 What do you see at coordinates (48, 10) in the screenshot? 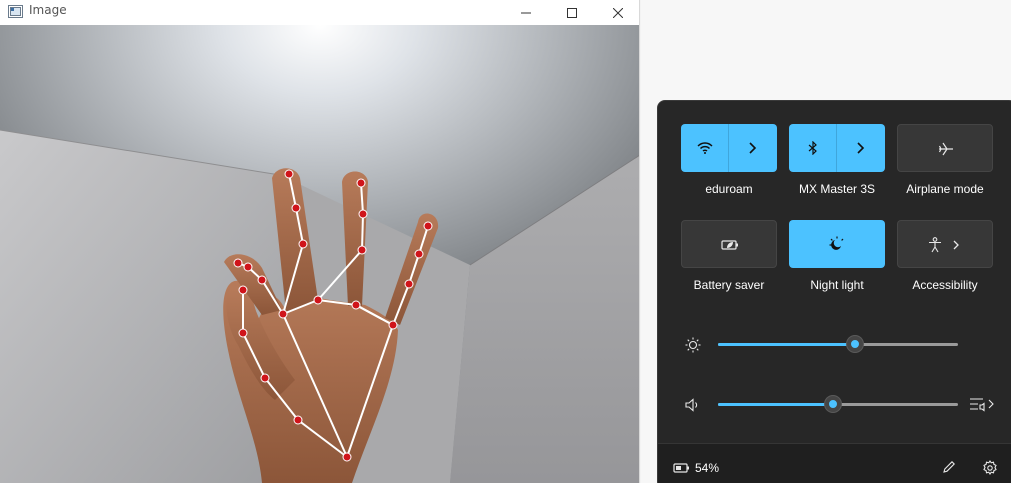
I see `window-title: Image` at bounding box center [48, 10].